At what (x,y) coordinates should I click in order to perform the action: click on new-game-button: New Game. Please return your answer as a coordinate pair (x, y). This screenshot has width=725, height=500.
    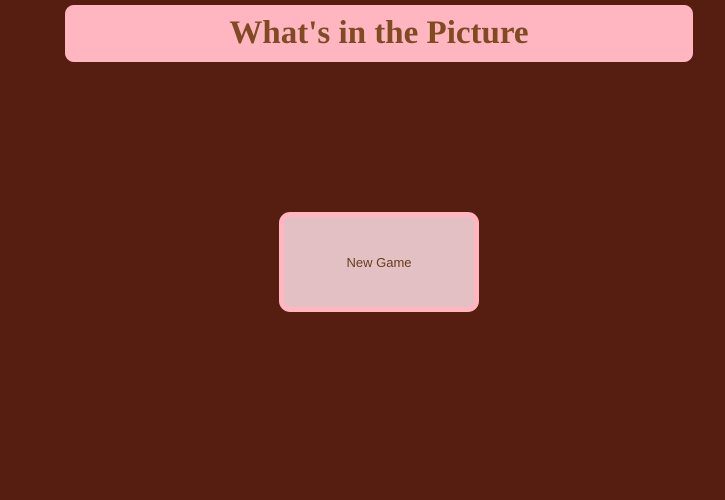
    Looking at the image, I should click on (379, 262).